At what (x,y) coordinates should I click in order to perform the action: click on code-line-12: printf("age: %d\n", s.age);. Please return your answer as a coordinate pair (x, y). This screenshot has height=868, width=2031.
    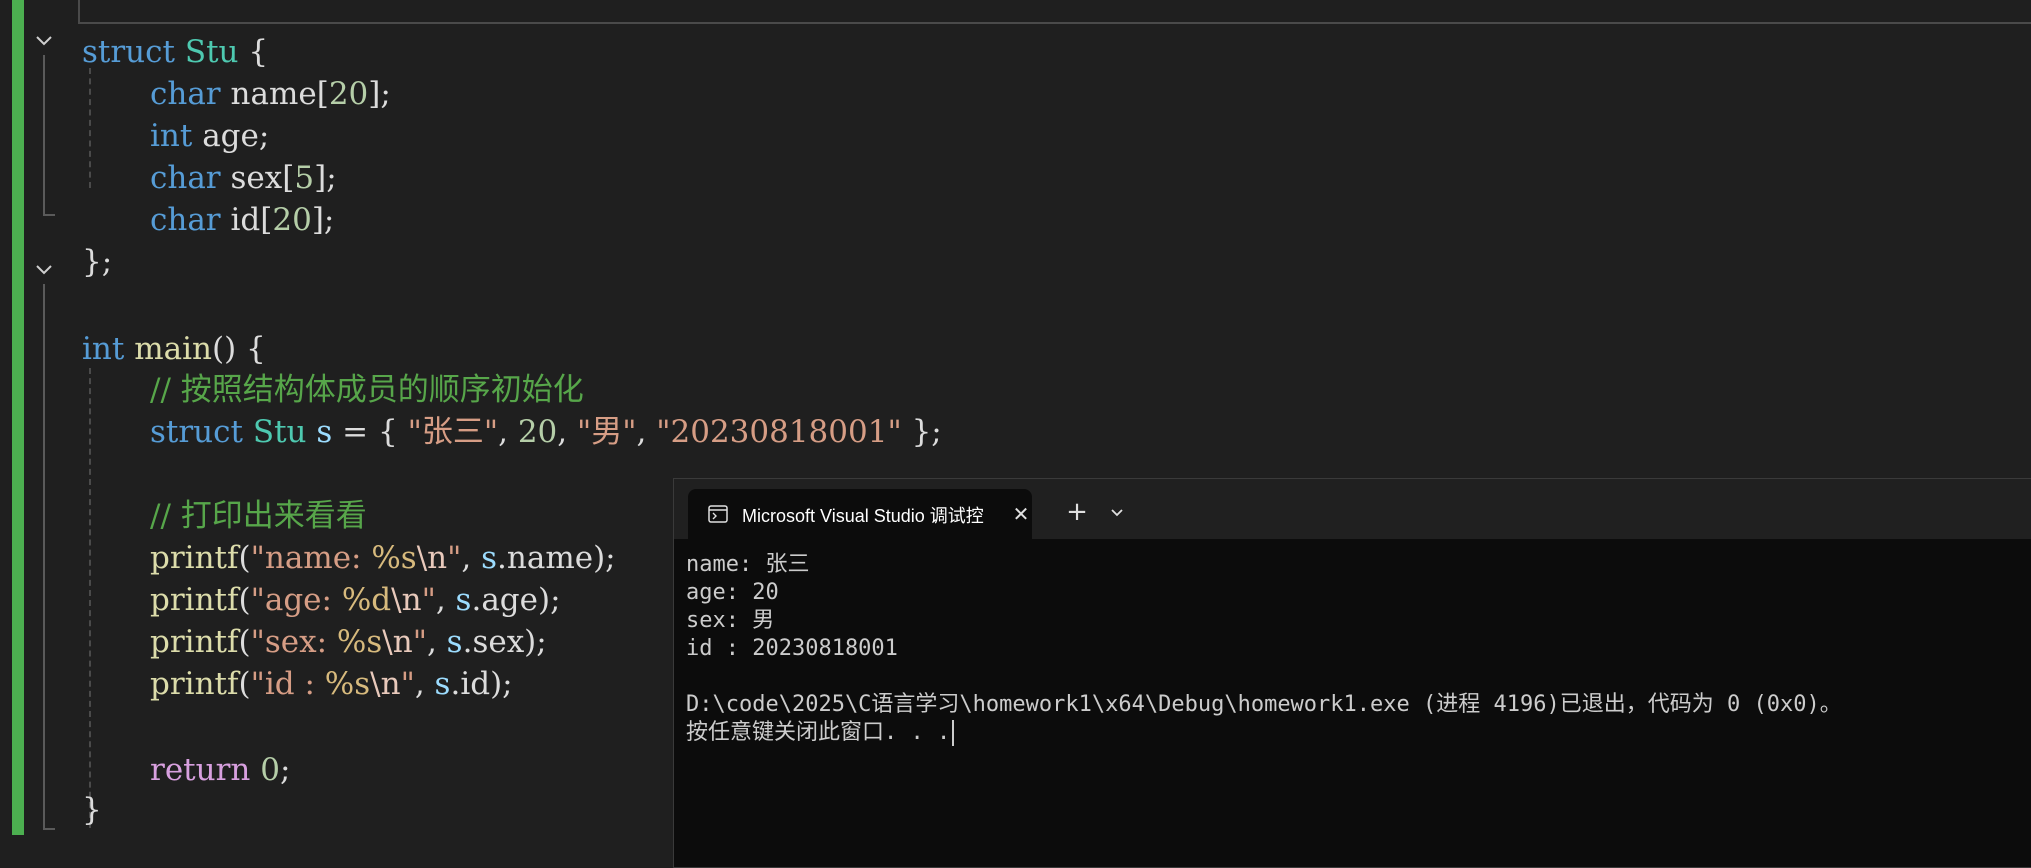
    Looking at the image, I should click on (355, 600).